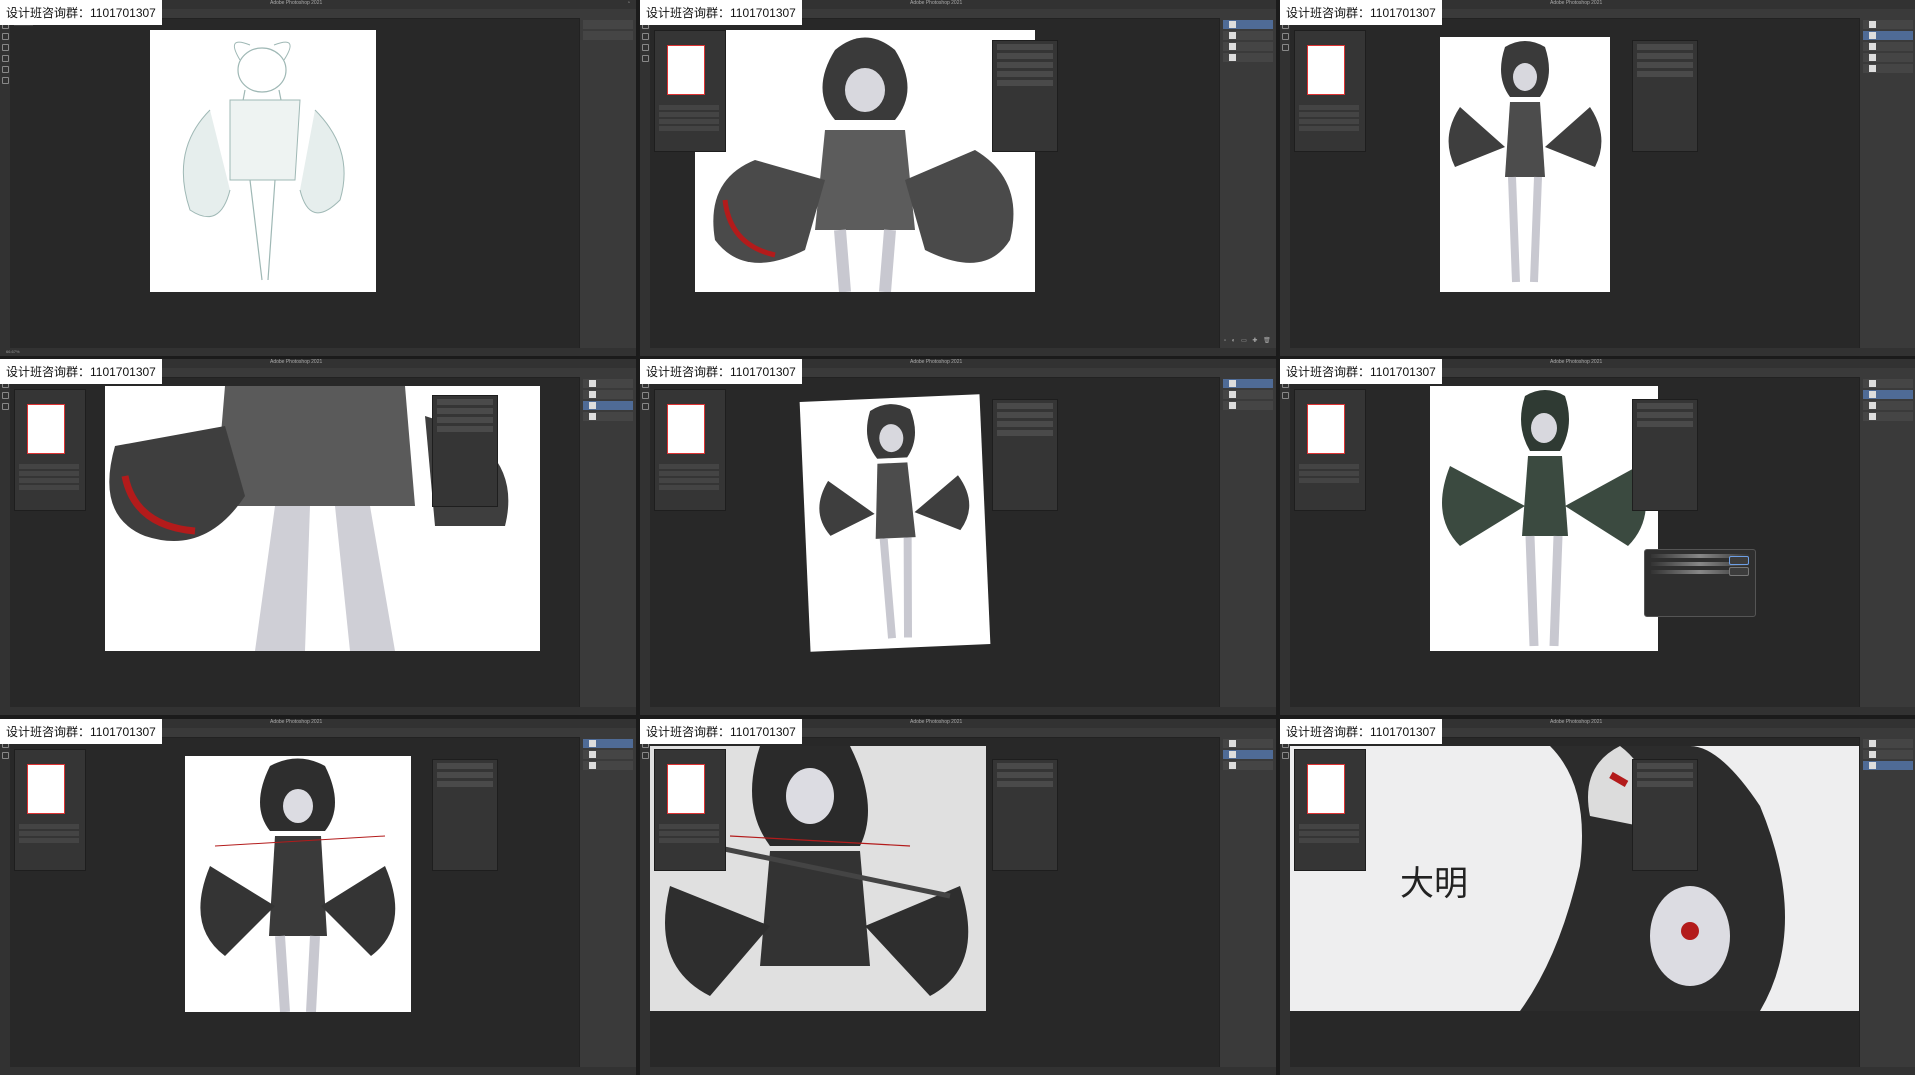  Describe the element at coordinates (1575, 878) in the screenshot. I see `canvas: 大明` at that location.